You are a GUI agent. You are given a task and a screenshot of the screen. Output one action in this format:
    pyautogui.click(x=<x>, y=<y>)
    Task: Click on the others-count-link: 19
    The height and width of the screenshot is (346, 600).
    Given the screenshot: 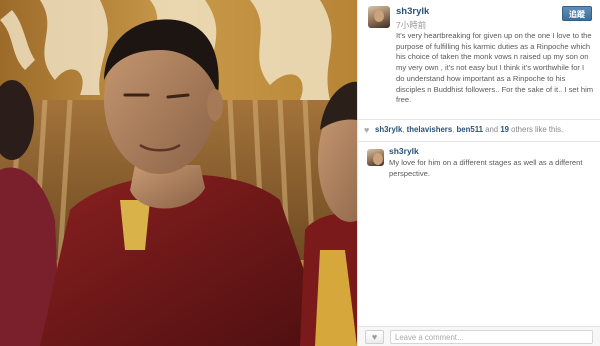 What is the action you would take?
    pyautogui.click(x=504, y=129)
    